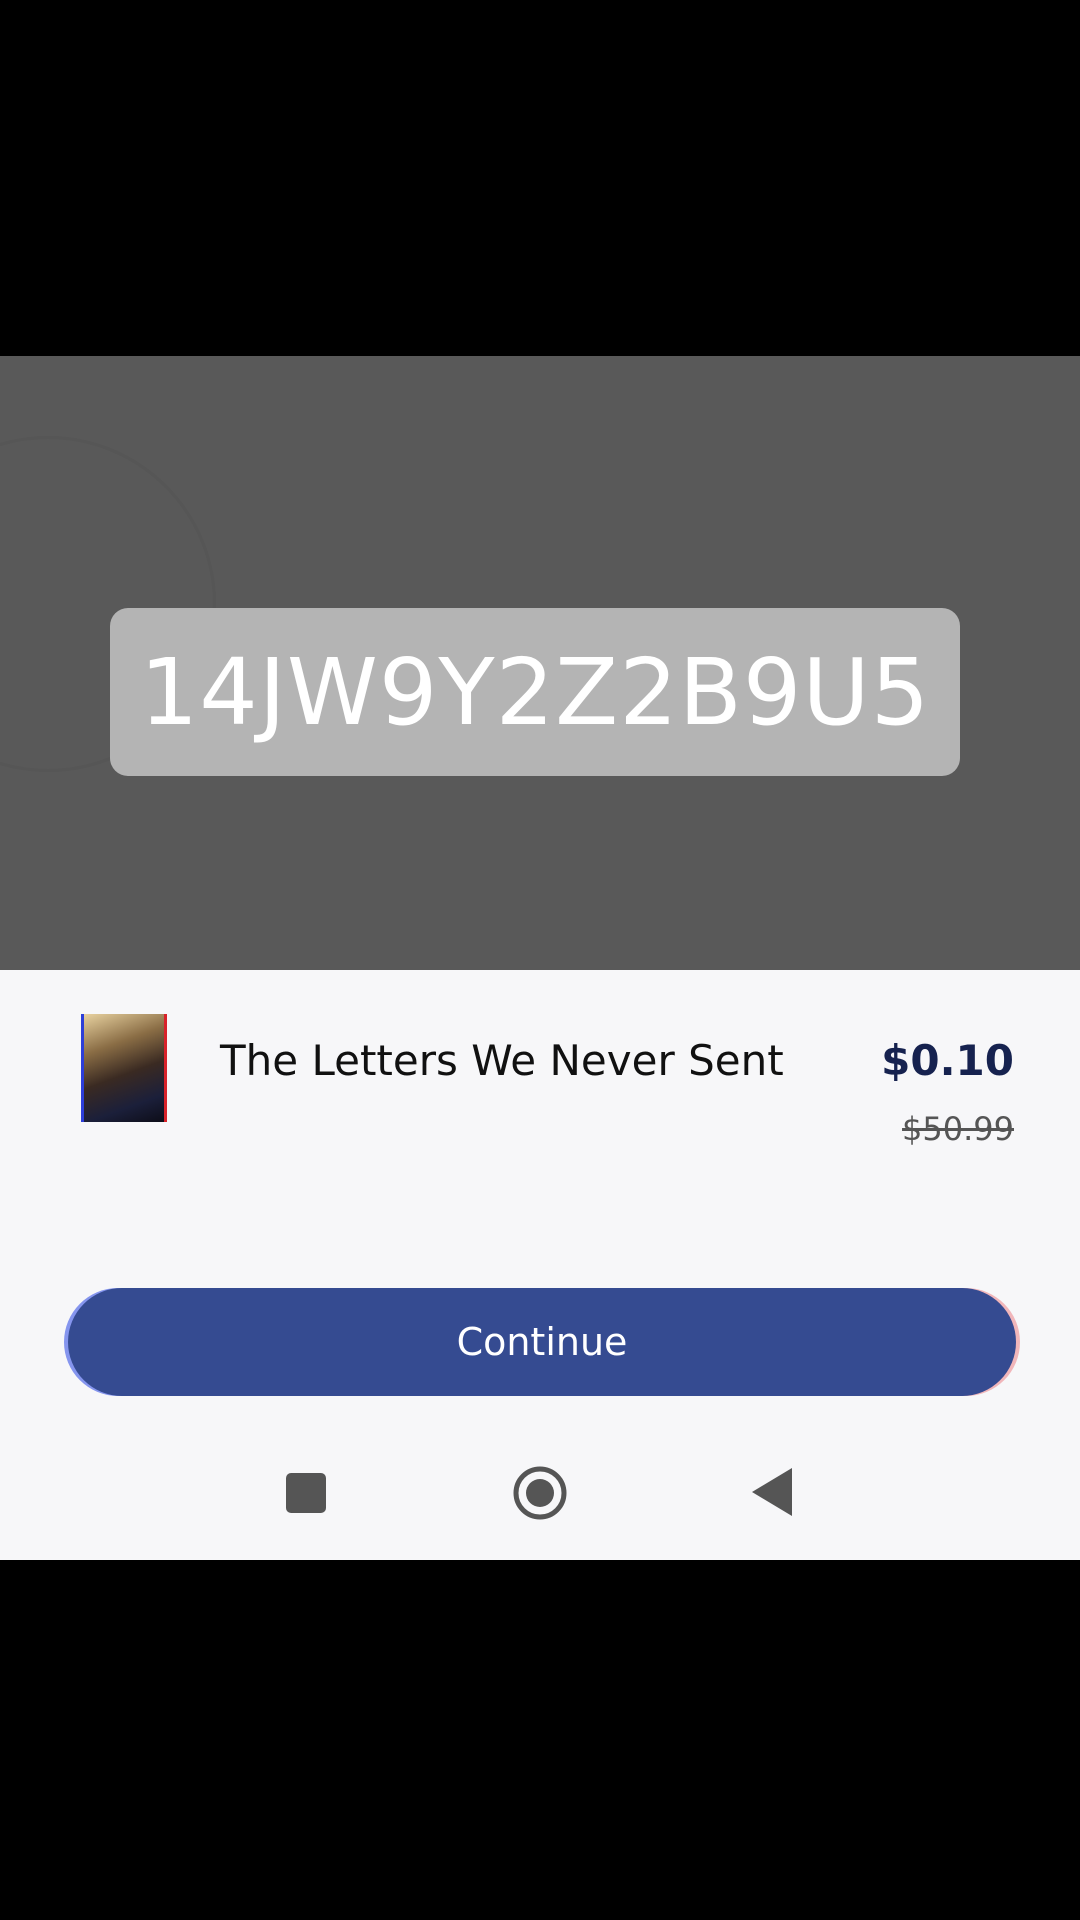 The image size is (1080, 1920). I want to click on recents-square-icon, so click(306, 1493).